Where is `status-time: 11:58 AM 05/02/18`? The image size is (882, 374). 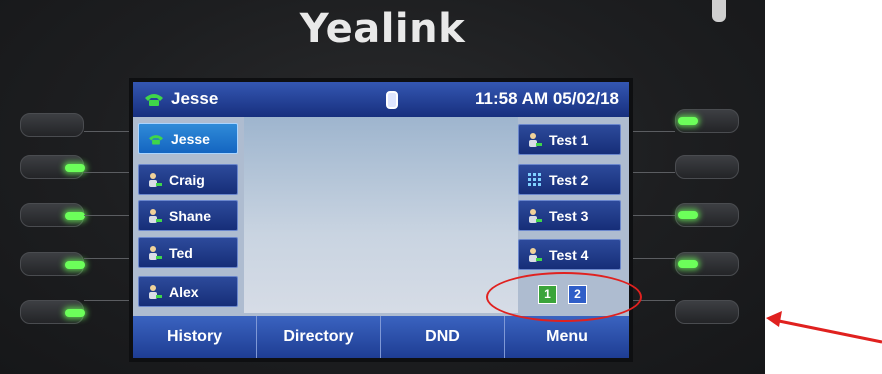 status-time: 11:58 AM 05/02/18 is located at coordinates (547, 98).